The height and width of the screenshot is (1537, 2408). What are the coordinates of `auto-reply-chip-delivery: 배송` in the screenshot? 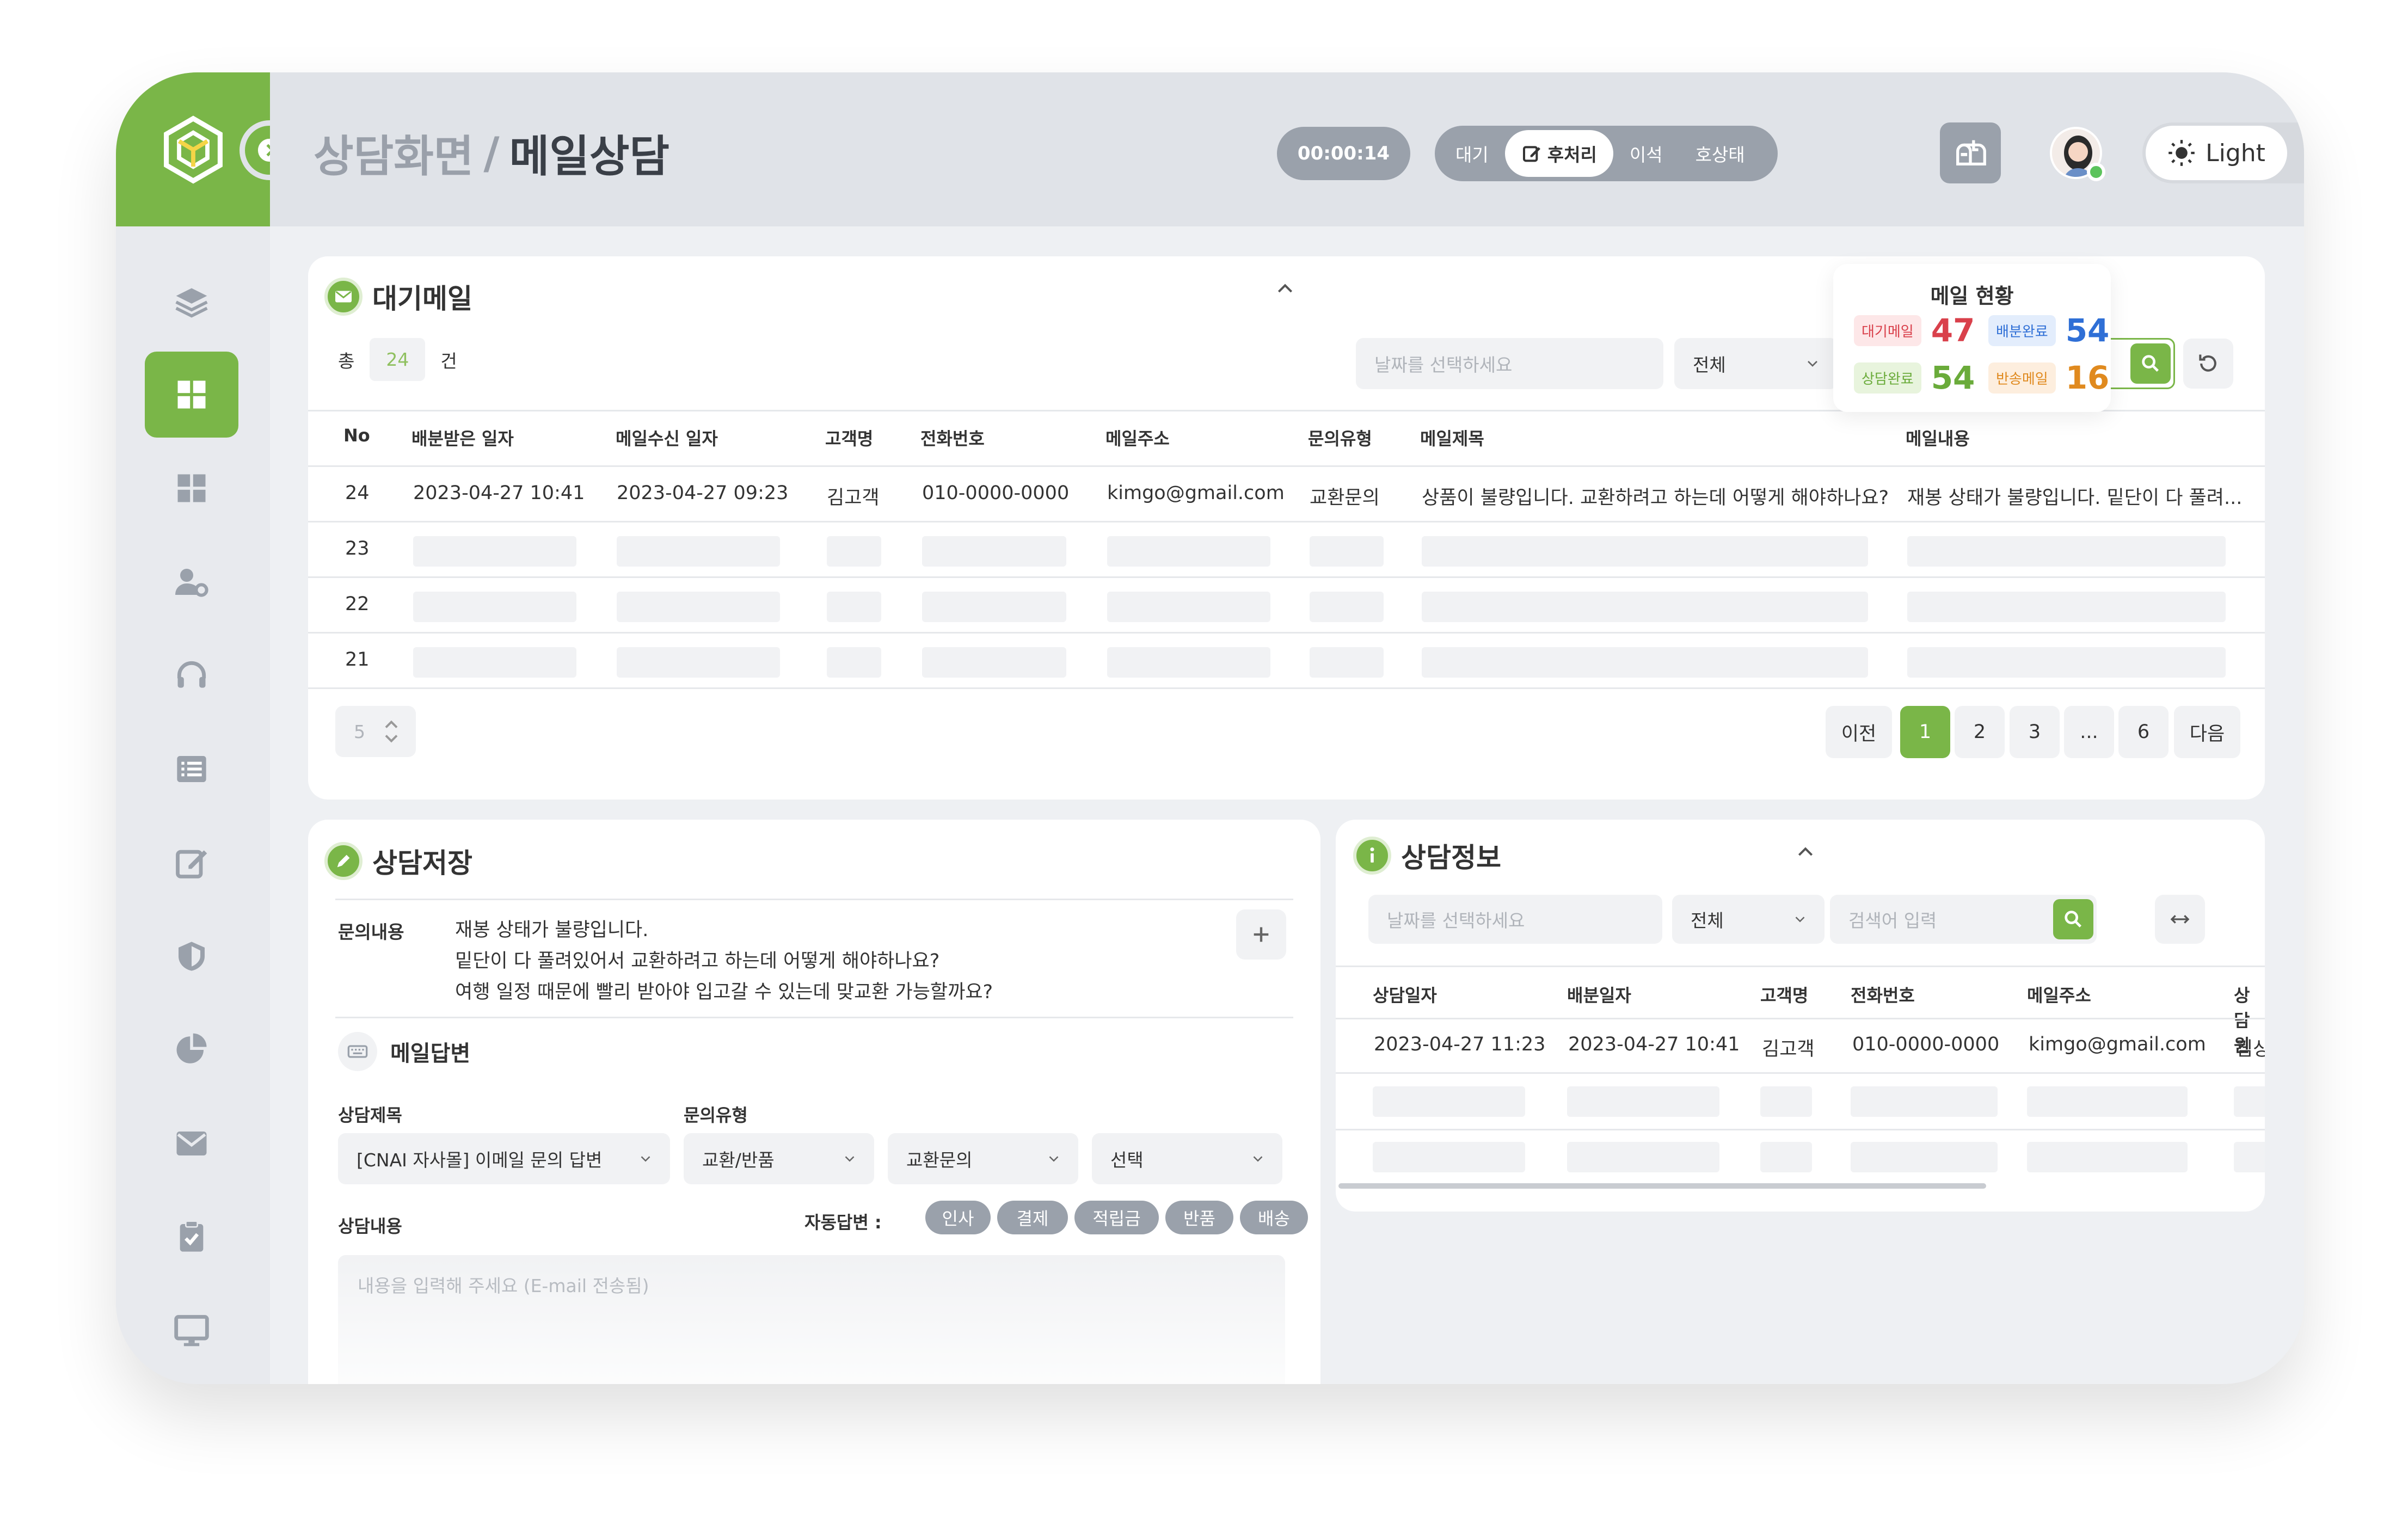 It's located at (1274, 1217).